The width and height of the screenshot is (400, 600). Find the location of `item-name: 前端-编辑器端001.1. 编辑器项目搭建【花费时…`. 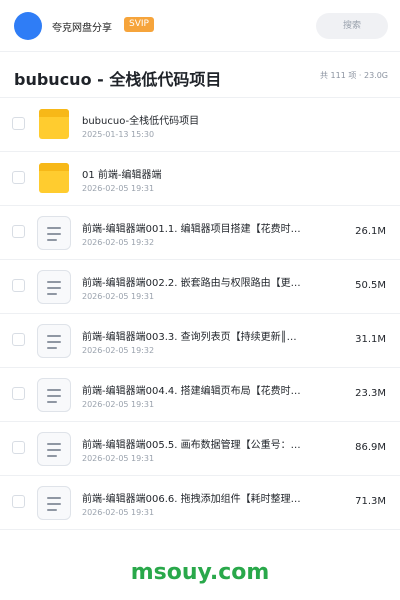

item-name: 前端-编辑器端001.1. 编辑器项目搭建【花费时… is located at coordinates (202, 227).